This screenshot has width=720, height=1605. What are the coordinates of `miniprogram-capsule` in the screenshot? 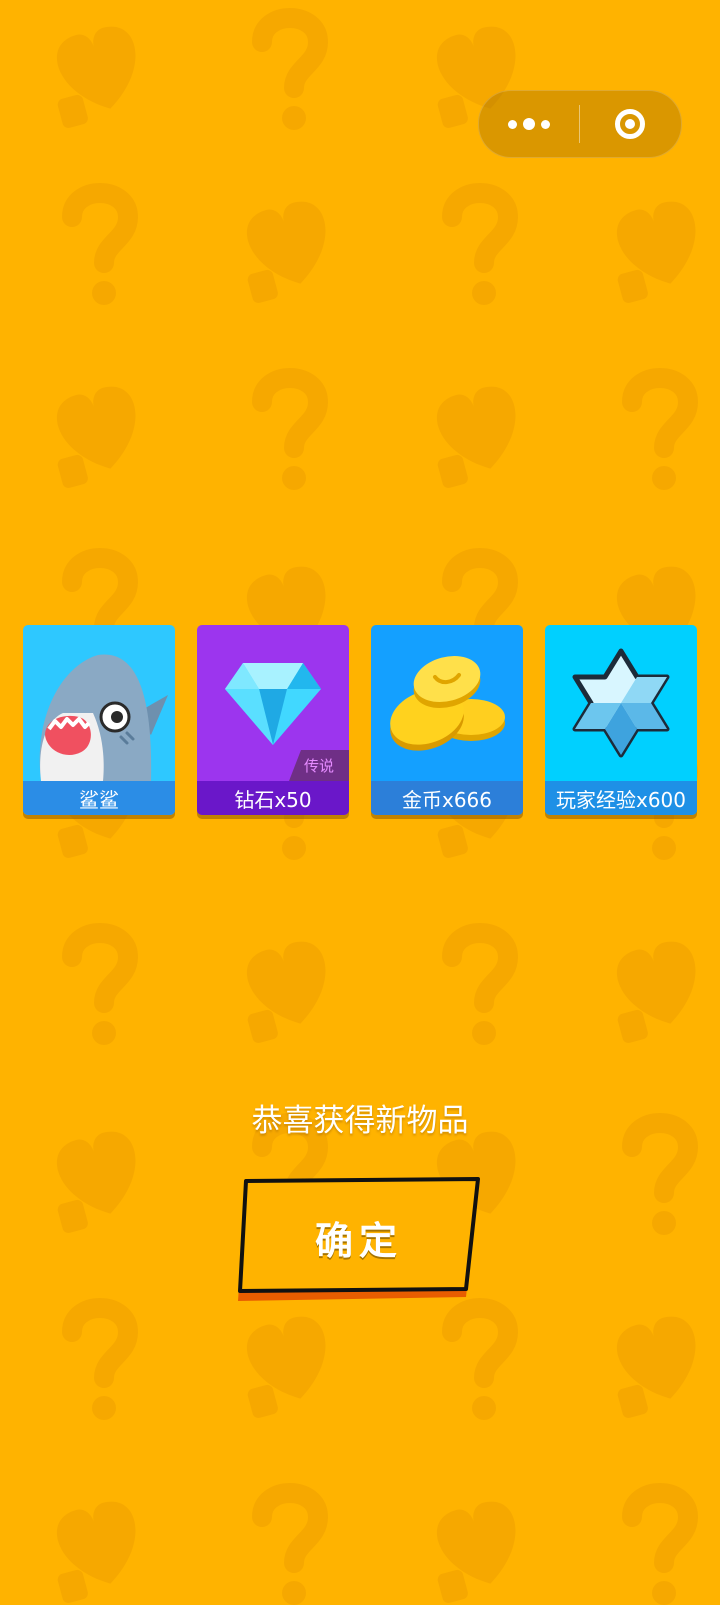 It's located at (580, 124).